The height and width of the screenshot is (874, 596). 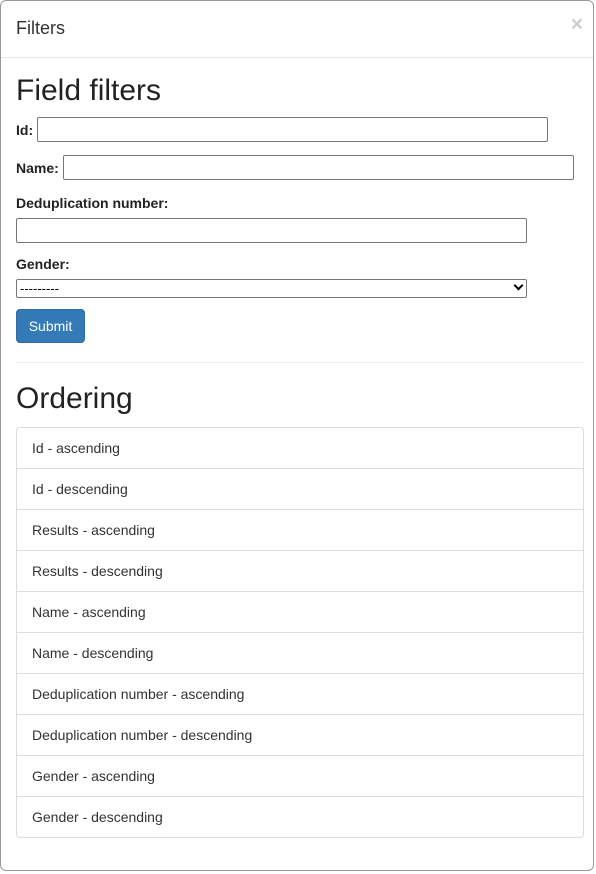 What do you see at coordinates (300, 734) in the screenshot?
I see `ordering-item-dedup-desc: Deduplication number - descending` at bounding box center [300, 734].